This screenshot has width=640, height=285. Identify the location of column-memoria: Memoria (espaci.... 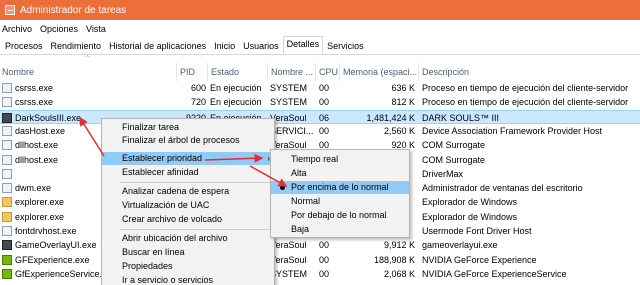
(380, 72).